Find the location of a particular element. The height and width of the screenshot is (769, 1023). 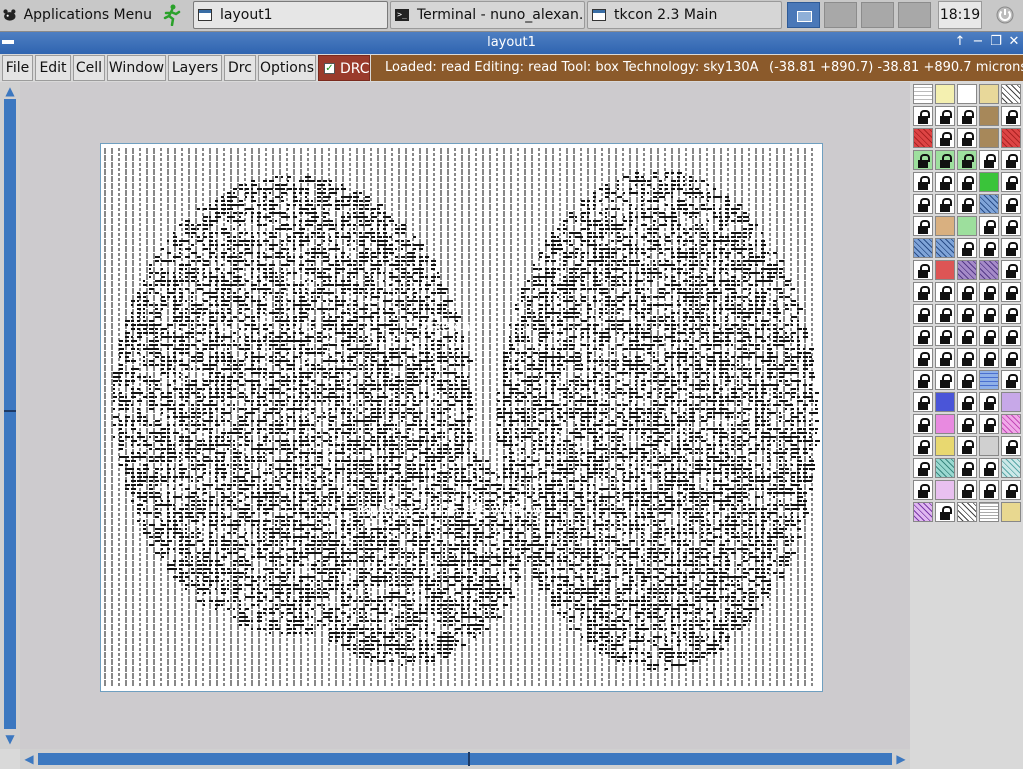

window-titlebar: layout1 ↑ − ❐ ✕ is located at coordinates (511, 43).